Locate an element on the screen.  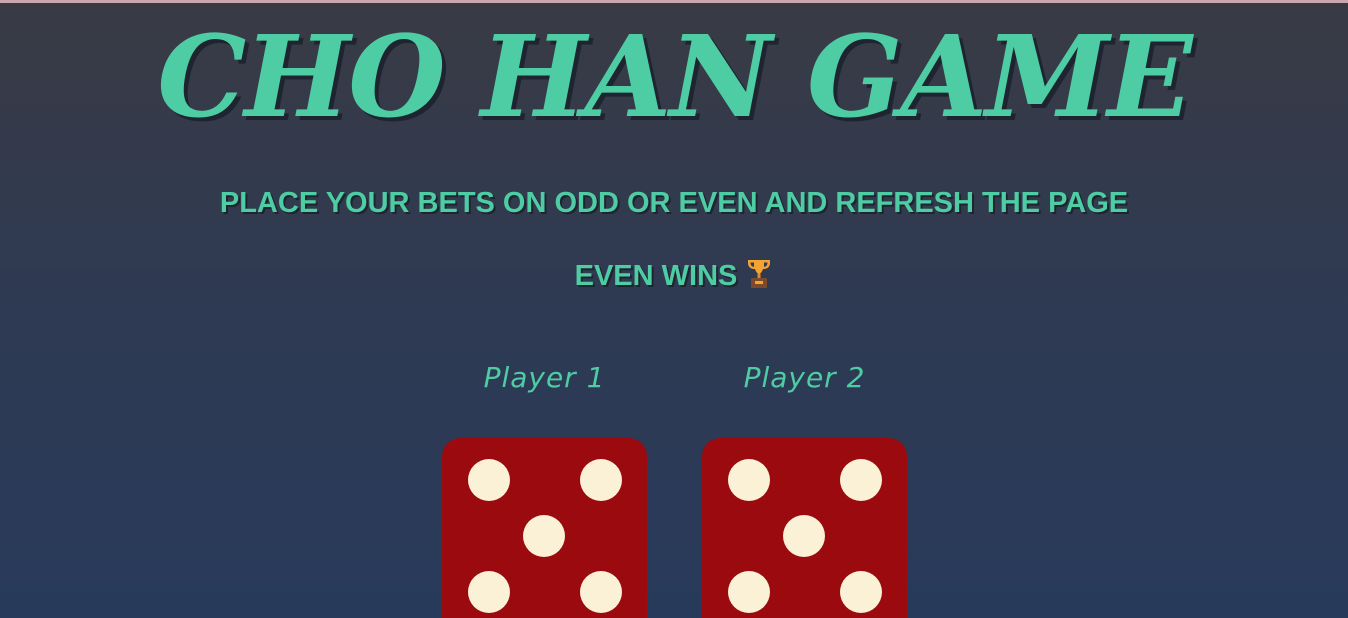
player-1-label: Player 1 is located at coordinates (544, 377).